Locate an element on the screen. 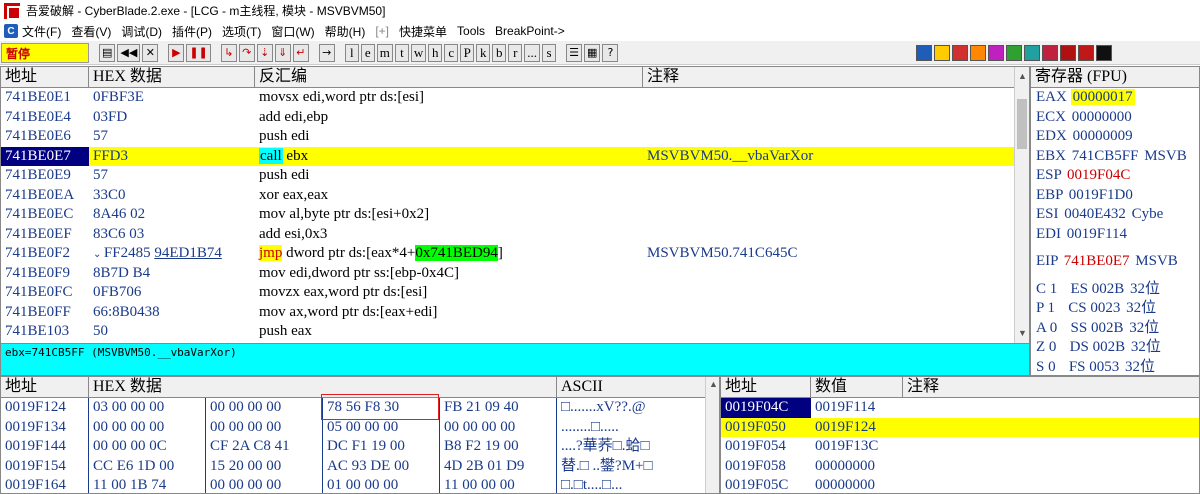  menu-tools: Tools is located at coordinates (471, 31).